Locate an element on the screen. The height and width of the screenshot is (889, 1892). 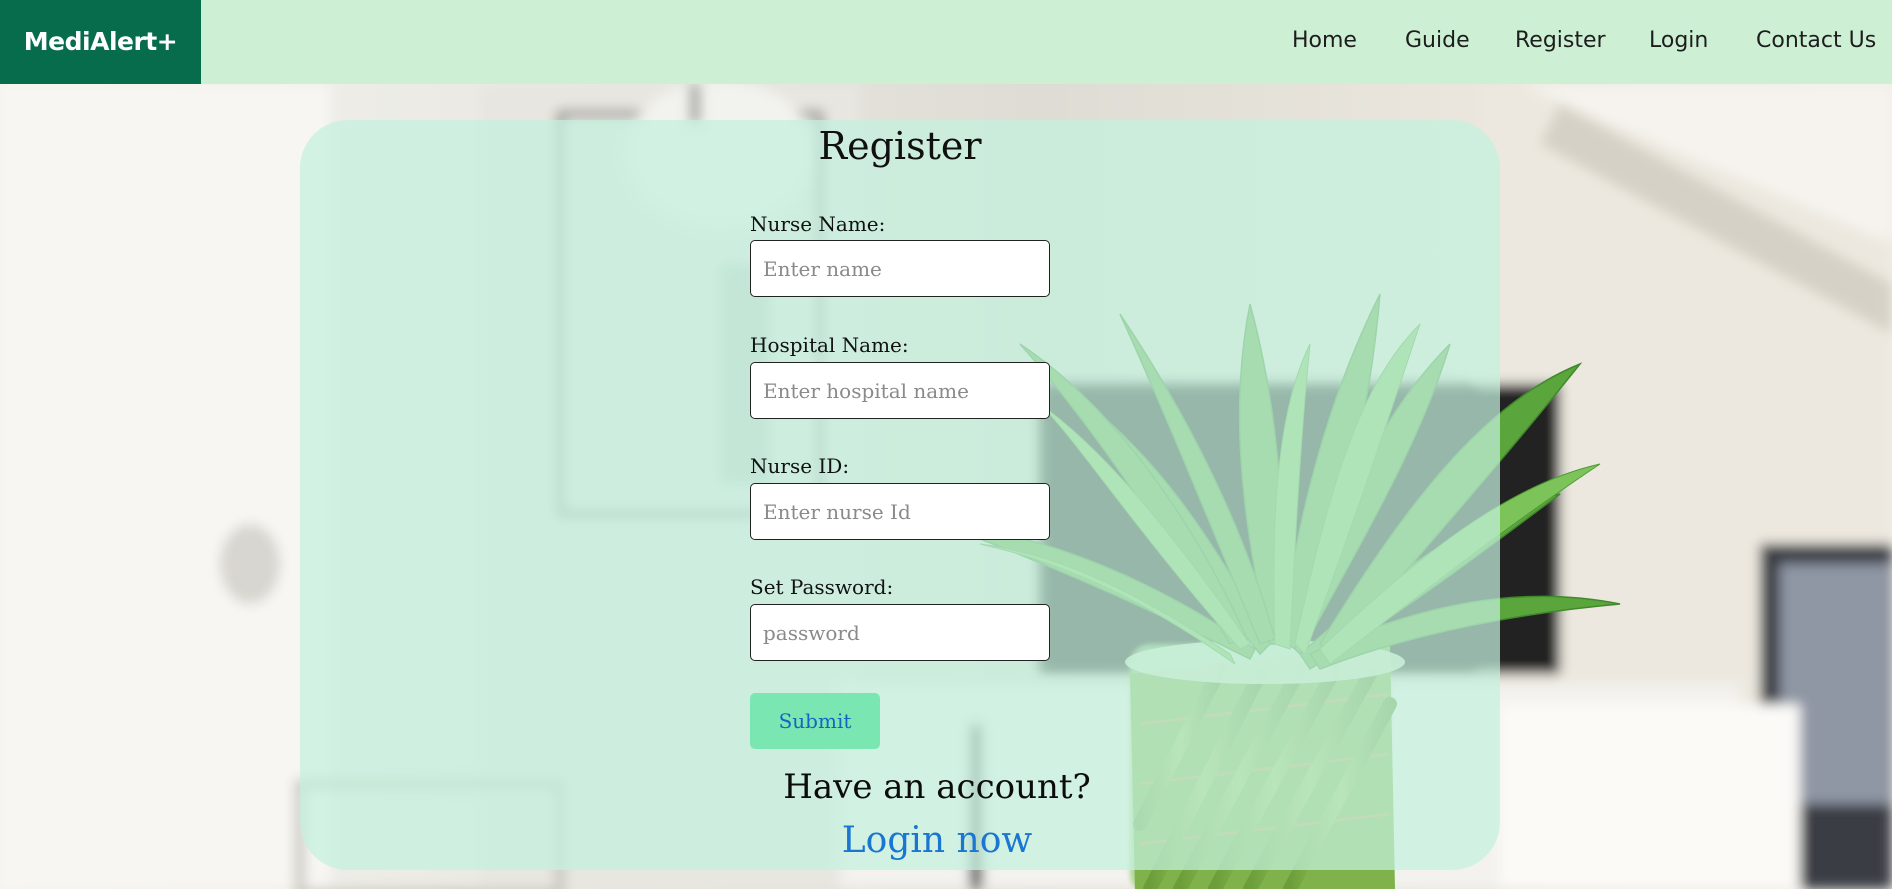
brand-logo: MediAlert+ is located at coordinates (100, 42).